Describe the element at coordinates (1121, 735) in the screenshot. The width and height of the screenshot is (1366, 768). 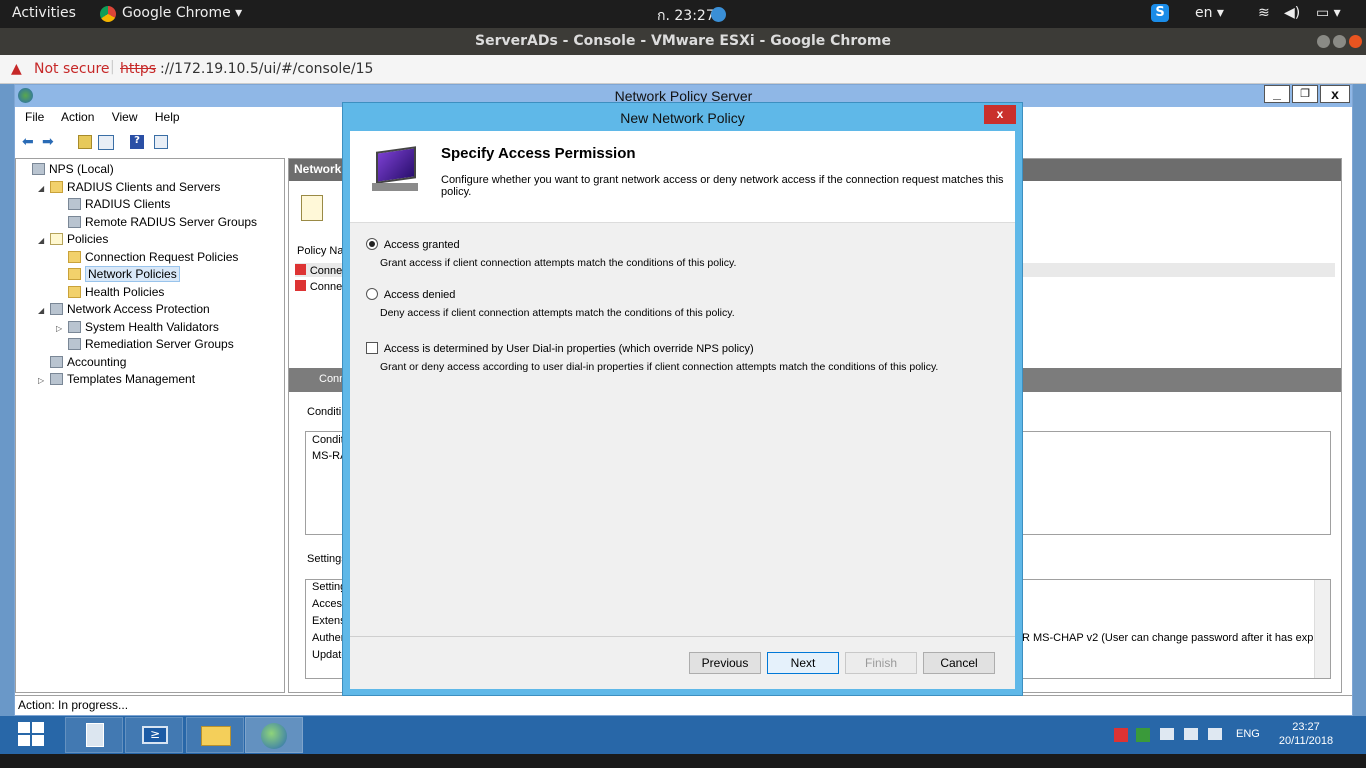
I see `network-warning-icon` at that location.